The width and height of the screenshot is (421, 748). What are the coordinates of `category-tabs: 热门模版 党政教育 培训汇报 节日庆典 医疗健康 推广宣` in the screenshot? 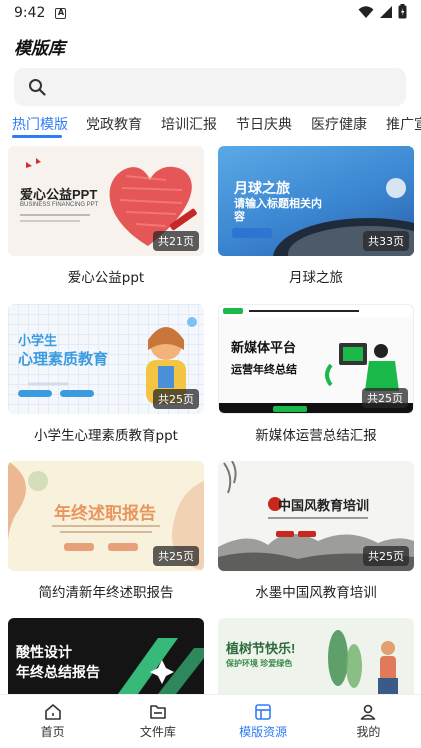 It's located at (210, 125).